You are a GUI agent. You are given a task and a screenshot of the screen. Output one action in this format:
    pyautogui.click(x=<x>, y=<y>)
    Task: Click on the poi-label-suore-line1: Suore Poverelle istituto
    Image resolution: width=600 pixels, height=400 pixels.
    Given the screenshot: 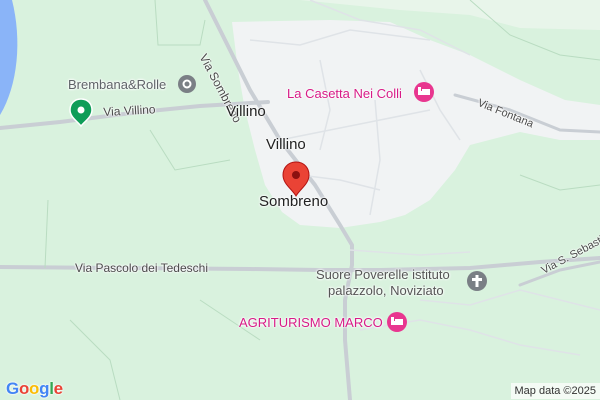 What is the action you would take?
    pyautogui.click(x=383, y=274)
    